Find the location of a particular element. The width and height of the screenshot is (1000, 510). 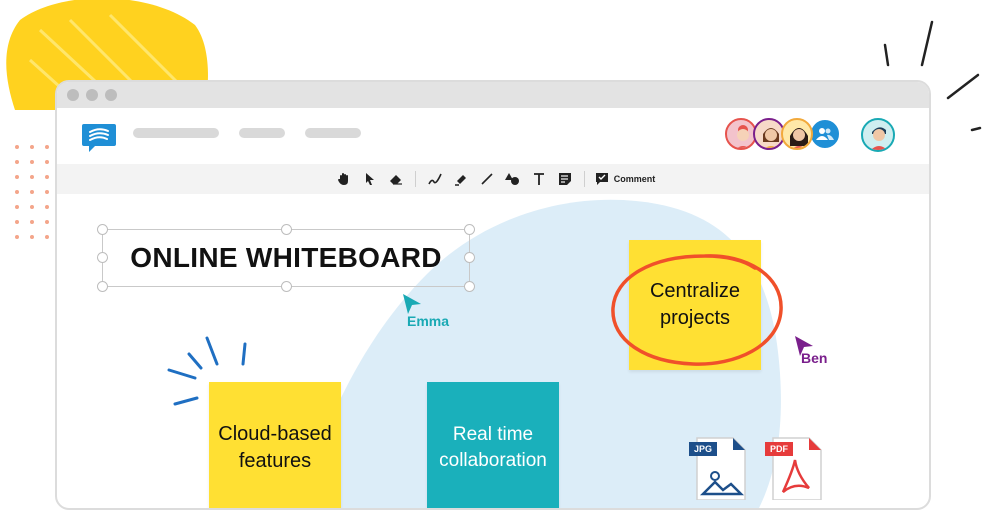

text-icon is located at coordinates (538, 179).